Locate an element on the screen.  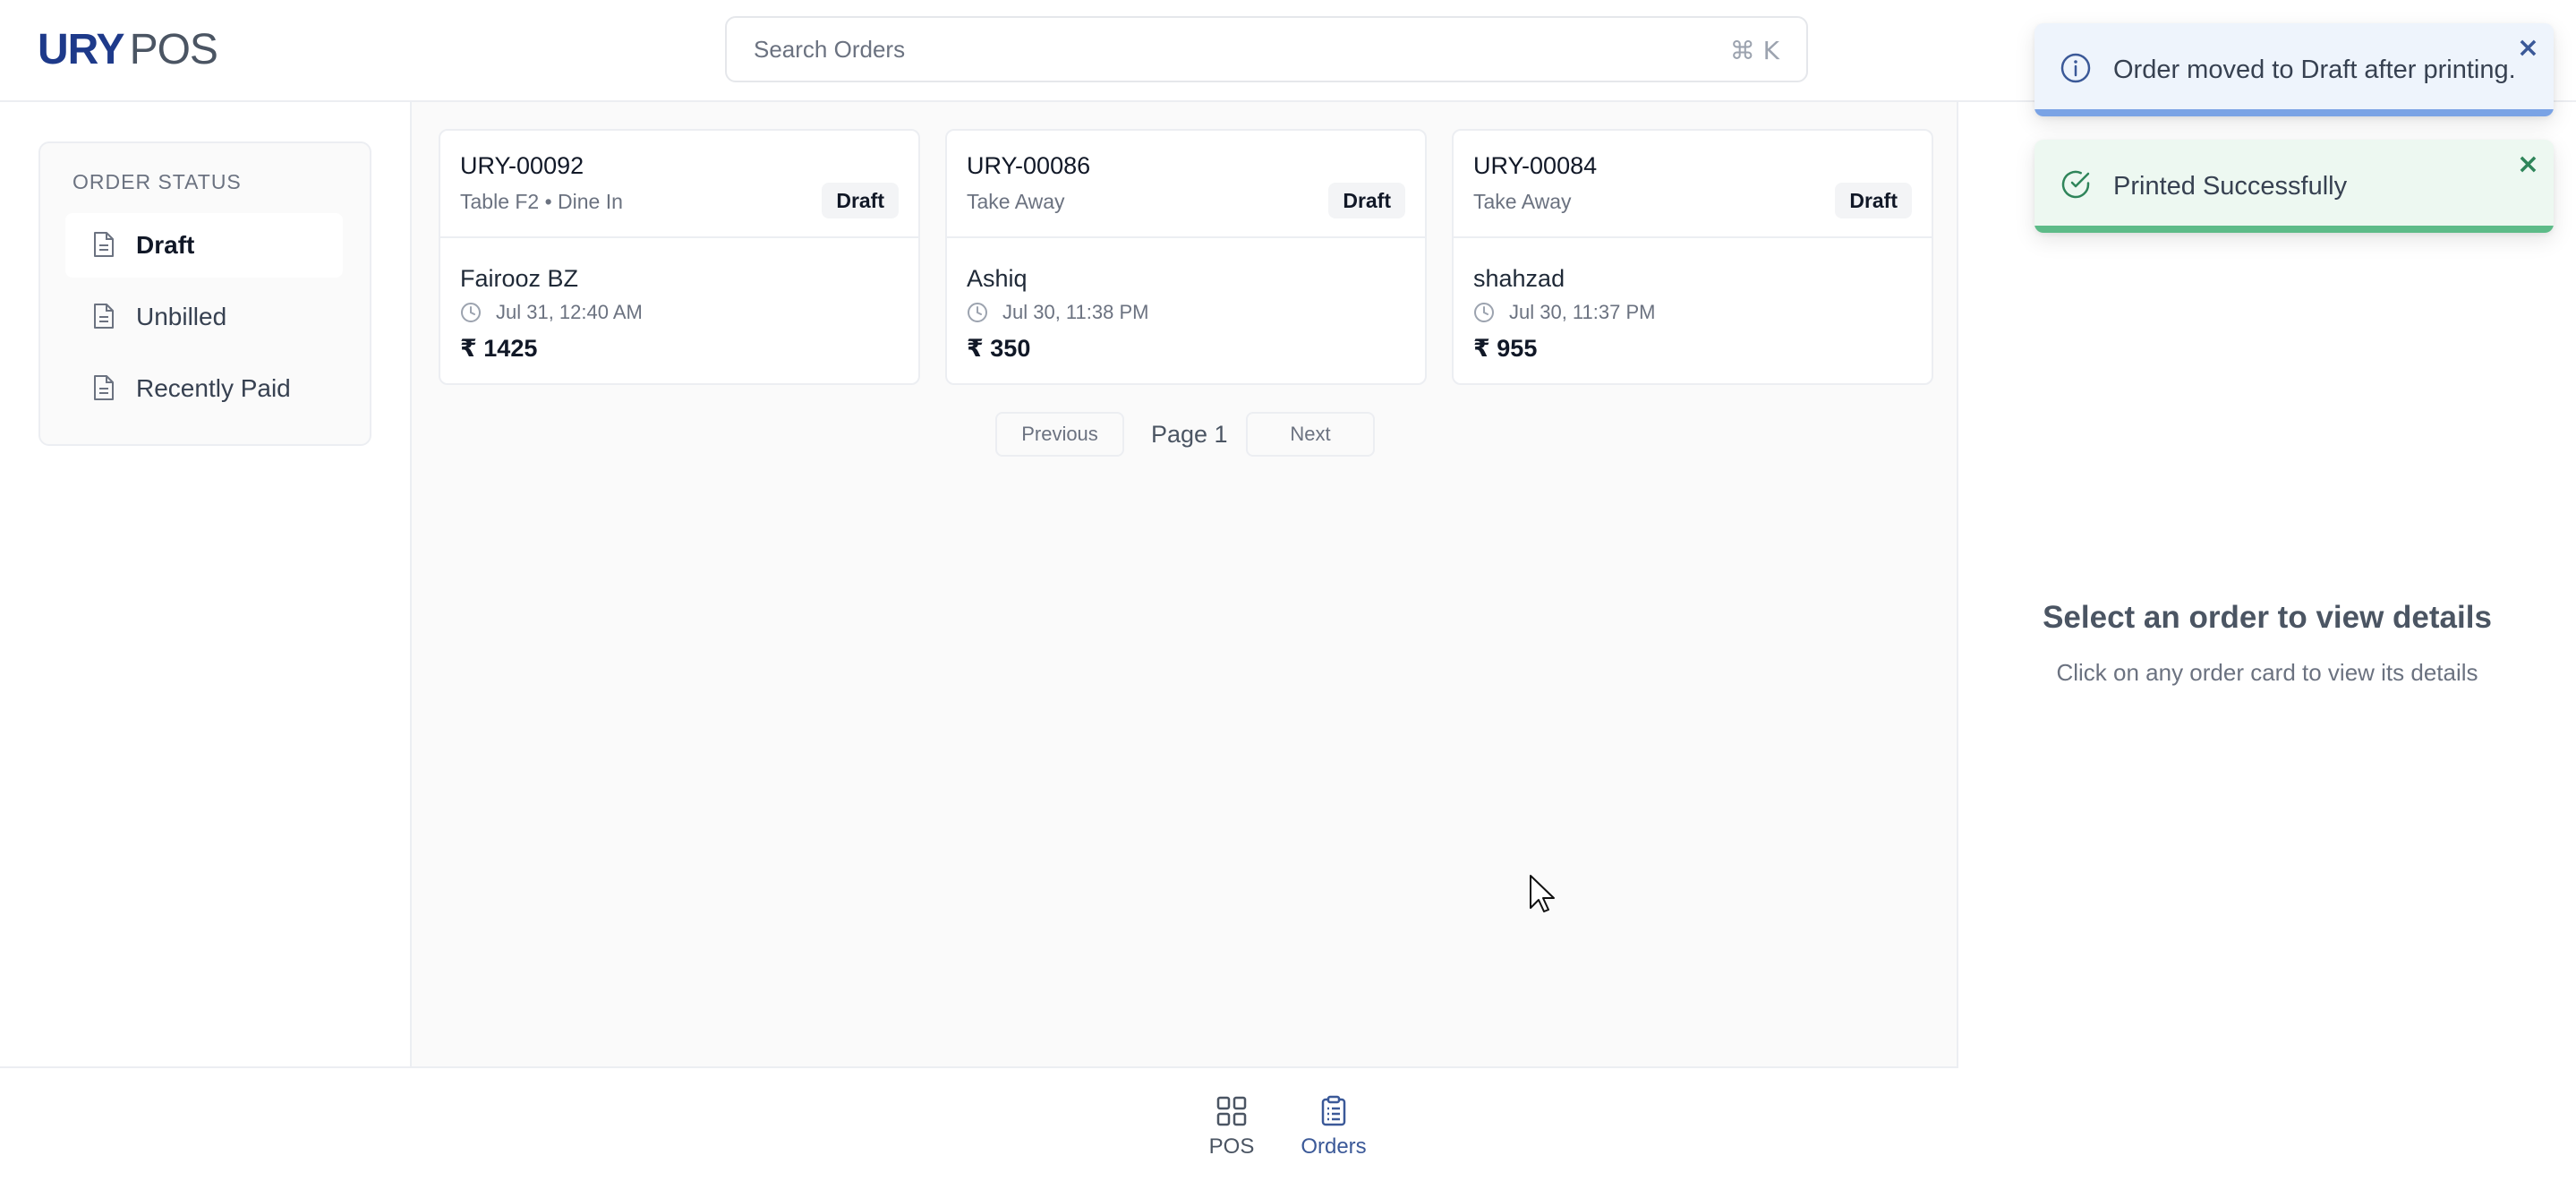
order-time: Jul 31, 12:40 AM is located at coordinates (551, 312).